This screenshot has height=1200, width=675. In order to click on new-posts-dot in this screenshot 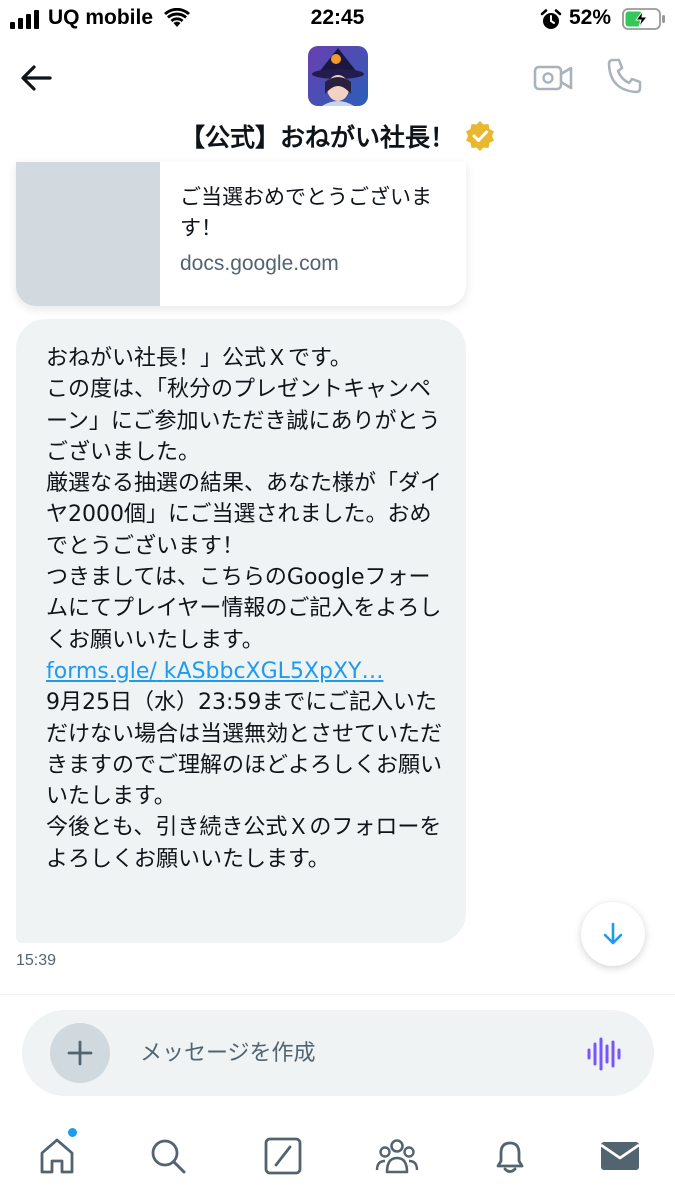, I will do `click(72, 1132)`.